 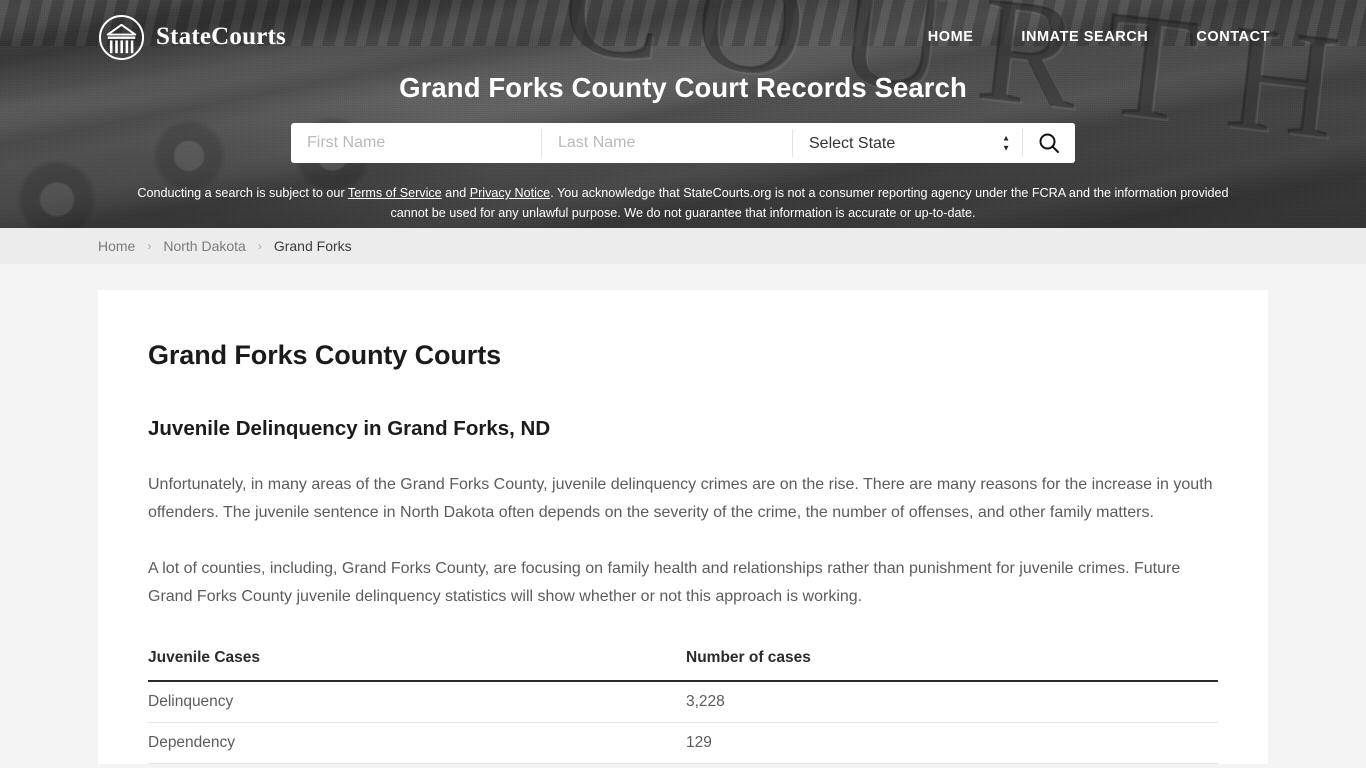 I want to click on breadcrumb-item-grand-forks: Grand Forks, so click(x=312, y=246).